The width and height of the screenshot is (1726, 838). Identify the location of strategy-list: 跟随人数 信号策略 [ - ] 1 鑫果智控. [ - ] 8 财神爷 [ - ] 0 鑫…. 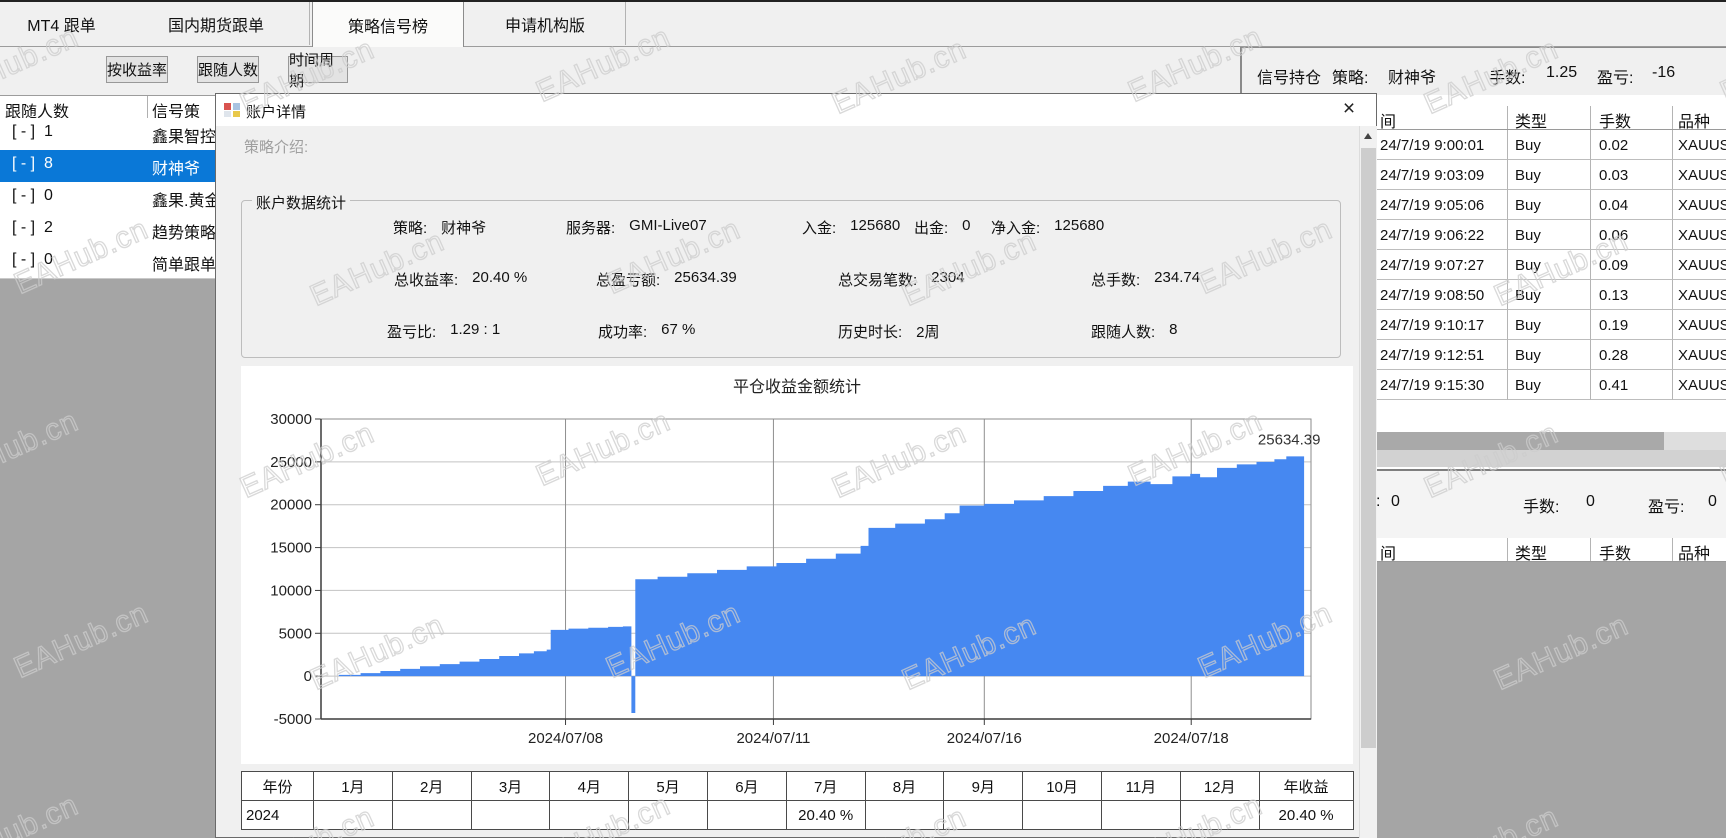
(110, 466).